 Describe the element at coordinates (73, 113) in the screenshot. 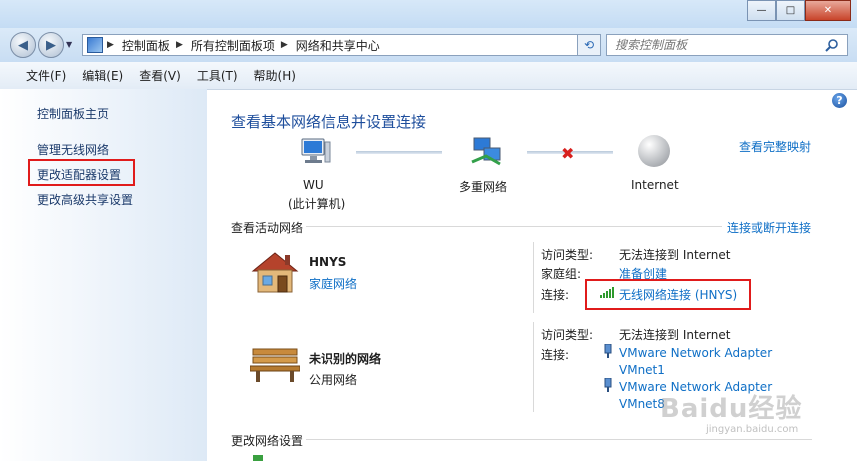

I see `sidebar-item-home: 控制面板主页` at that location.